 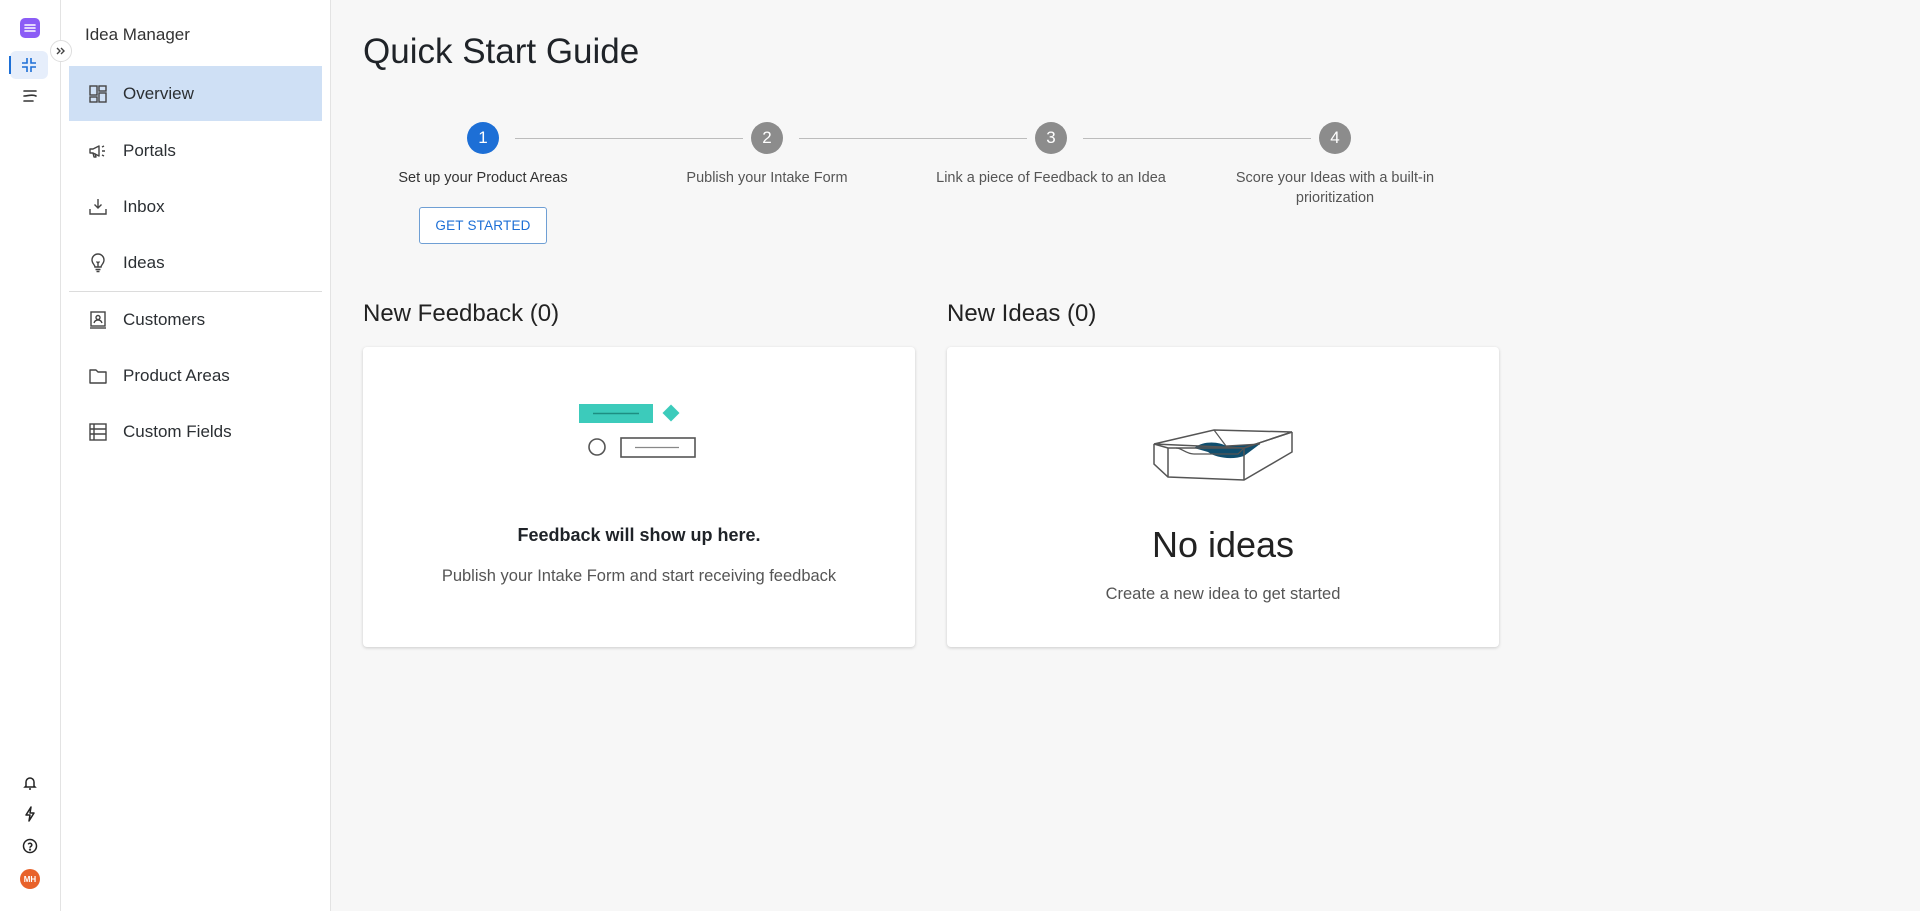 I want to click on sidebar-item-label: Product Areas, so click(x=176, y=375).